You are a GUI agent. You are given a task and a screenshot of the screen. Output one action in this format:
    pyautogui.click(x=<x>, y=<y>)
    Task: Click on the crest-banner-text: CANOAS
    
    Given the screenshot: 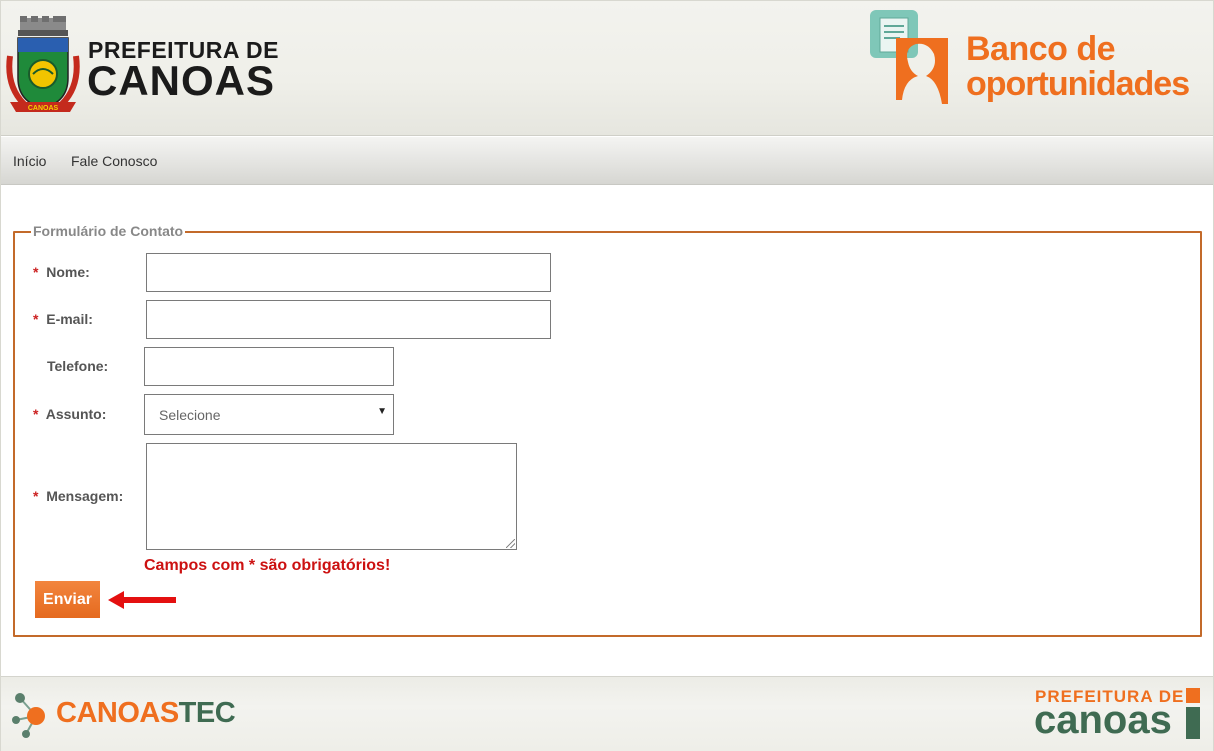 What is the action you would take?
    pyautogui.click(x=43, y=108)
    